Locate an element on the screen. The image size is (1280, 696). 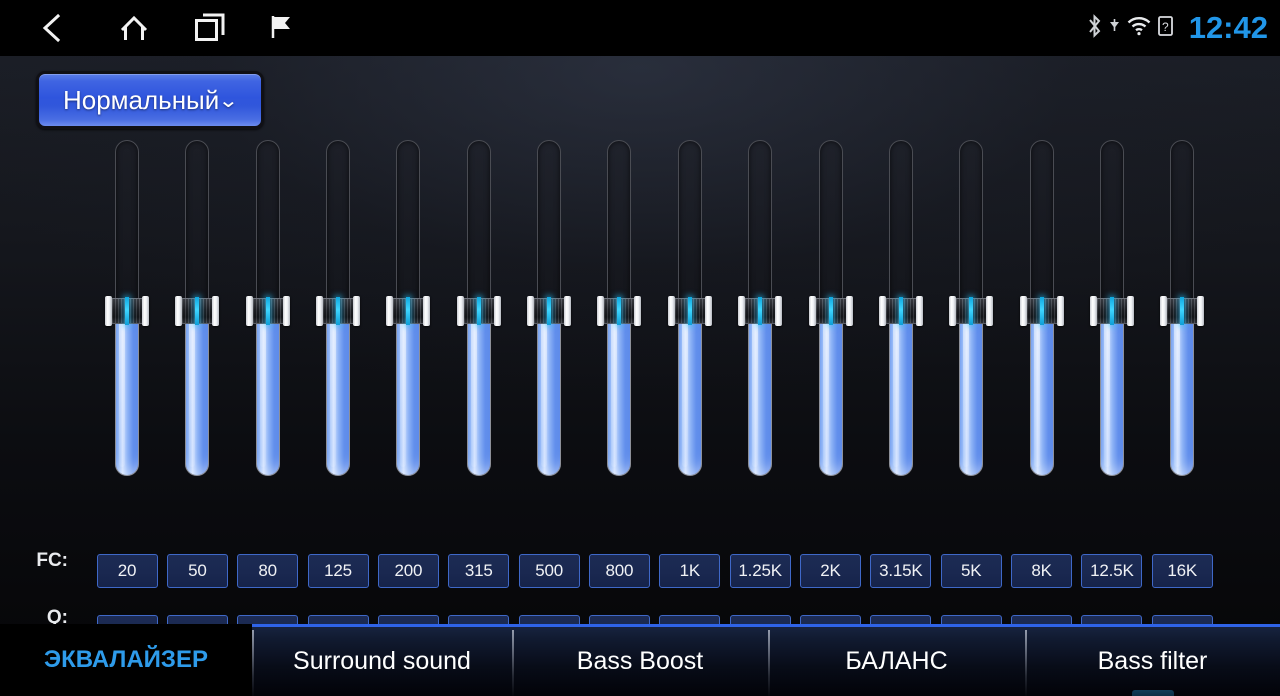
tab-label: Bass filter is located at coordinates (1152, 661).